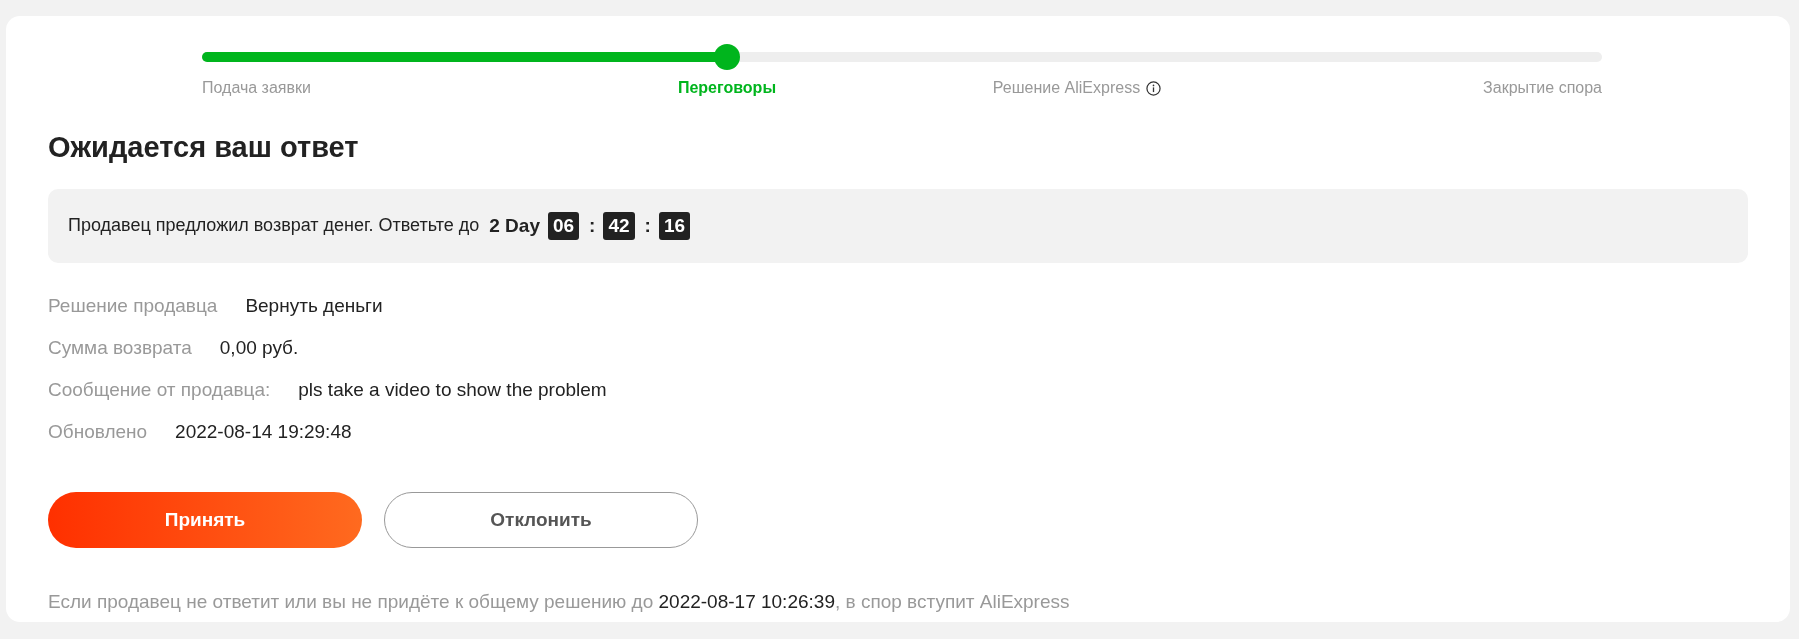 This screenshot has height=639, width=1799. I want to click on deadline-note: Если продавец не ответит или вы не придёте к общему решению до 2022-08-17 10:26:39, в спор вступит AliExpress, so click(559, 601).